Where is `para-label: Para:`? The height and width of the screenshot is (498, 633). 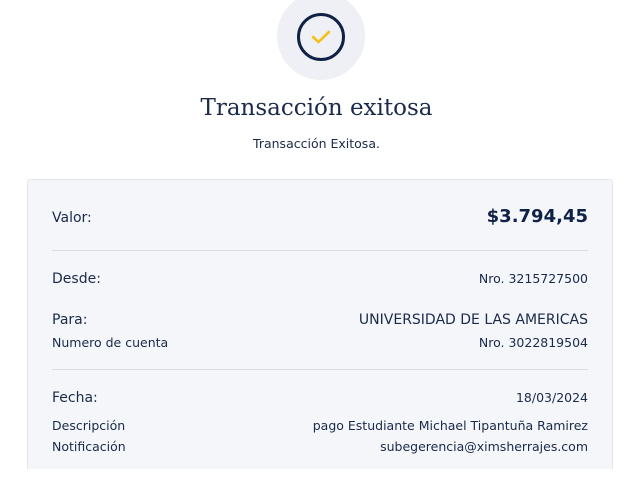
para-label: Para: is located at coordinates (70, 320).